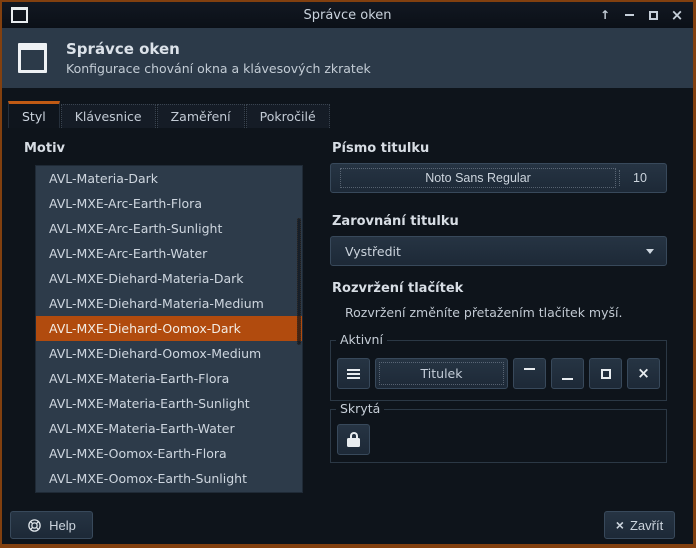 The height and width of the screenshot is (548, 696). Describe the element at coordinates (529, 368) in the screenshot. I see `shade-icon` at that location.